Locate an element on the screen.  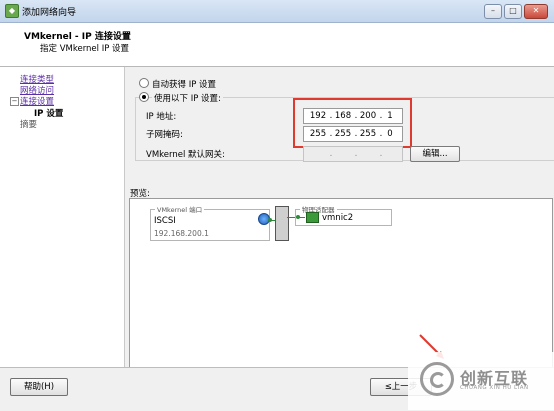
page-subtitle: 指定 VMkernel IP 设置 is located at coordinates (85, 49).